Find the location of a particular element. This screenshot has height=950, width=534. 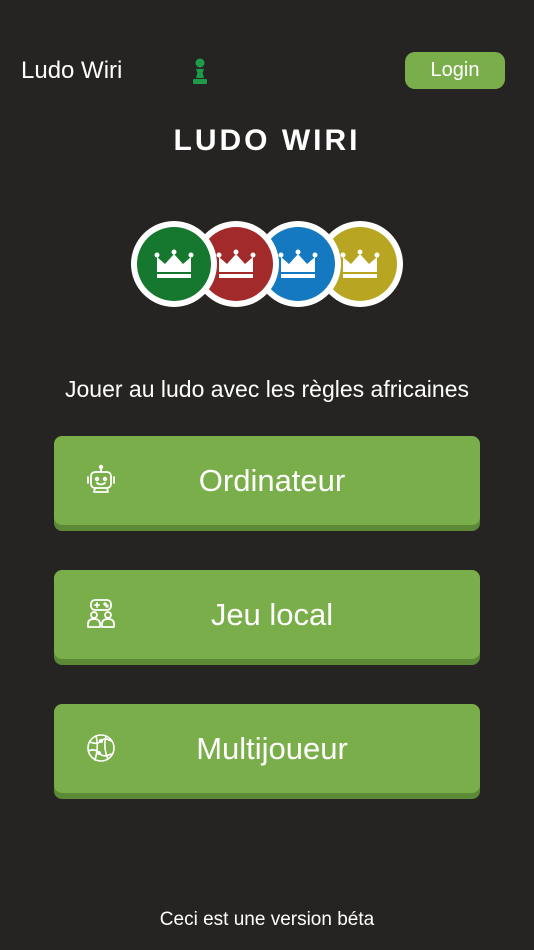

ludo-logo is located at coordinates (267, 264).